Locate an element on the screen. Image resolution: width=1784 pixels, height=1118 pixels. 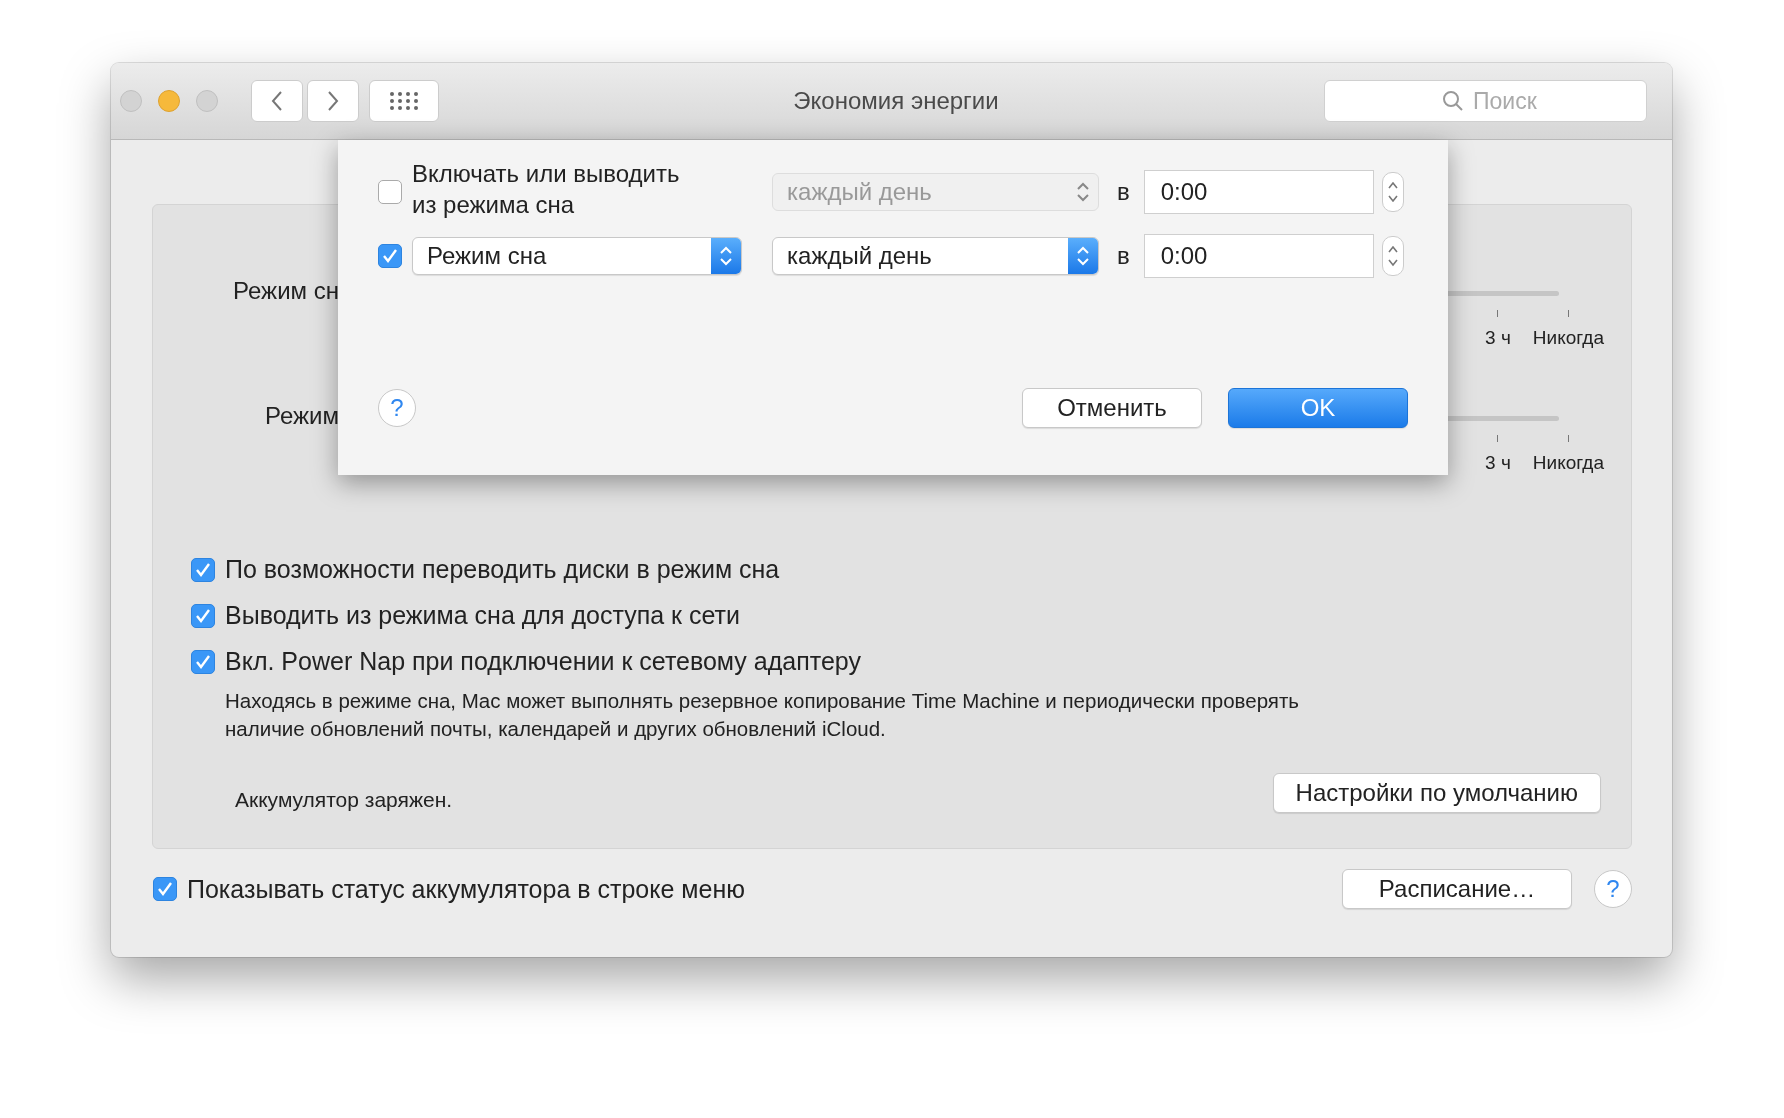
back-button is located at coordinates (277, 101).